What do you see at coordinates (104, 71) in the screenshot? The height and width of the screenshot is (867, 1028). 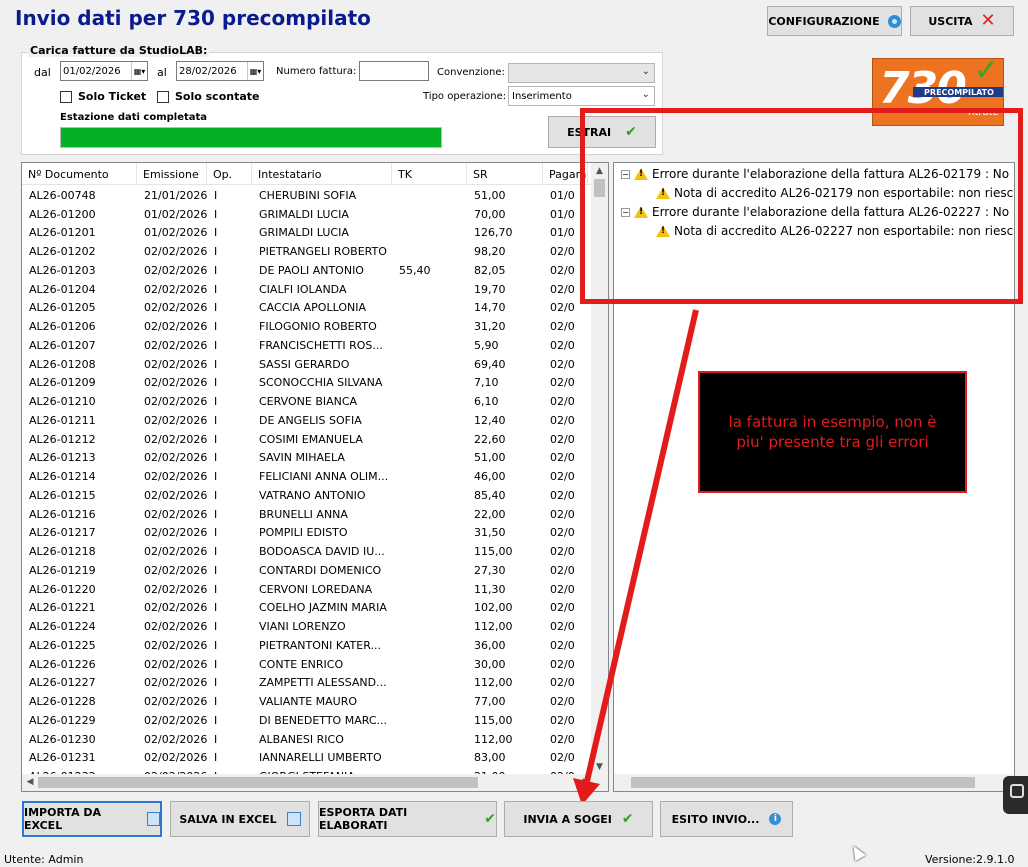 I see `from-date-picker: 01/02/2026 ▦▾` at bounding box center [104, 71].